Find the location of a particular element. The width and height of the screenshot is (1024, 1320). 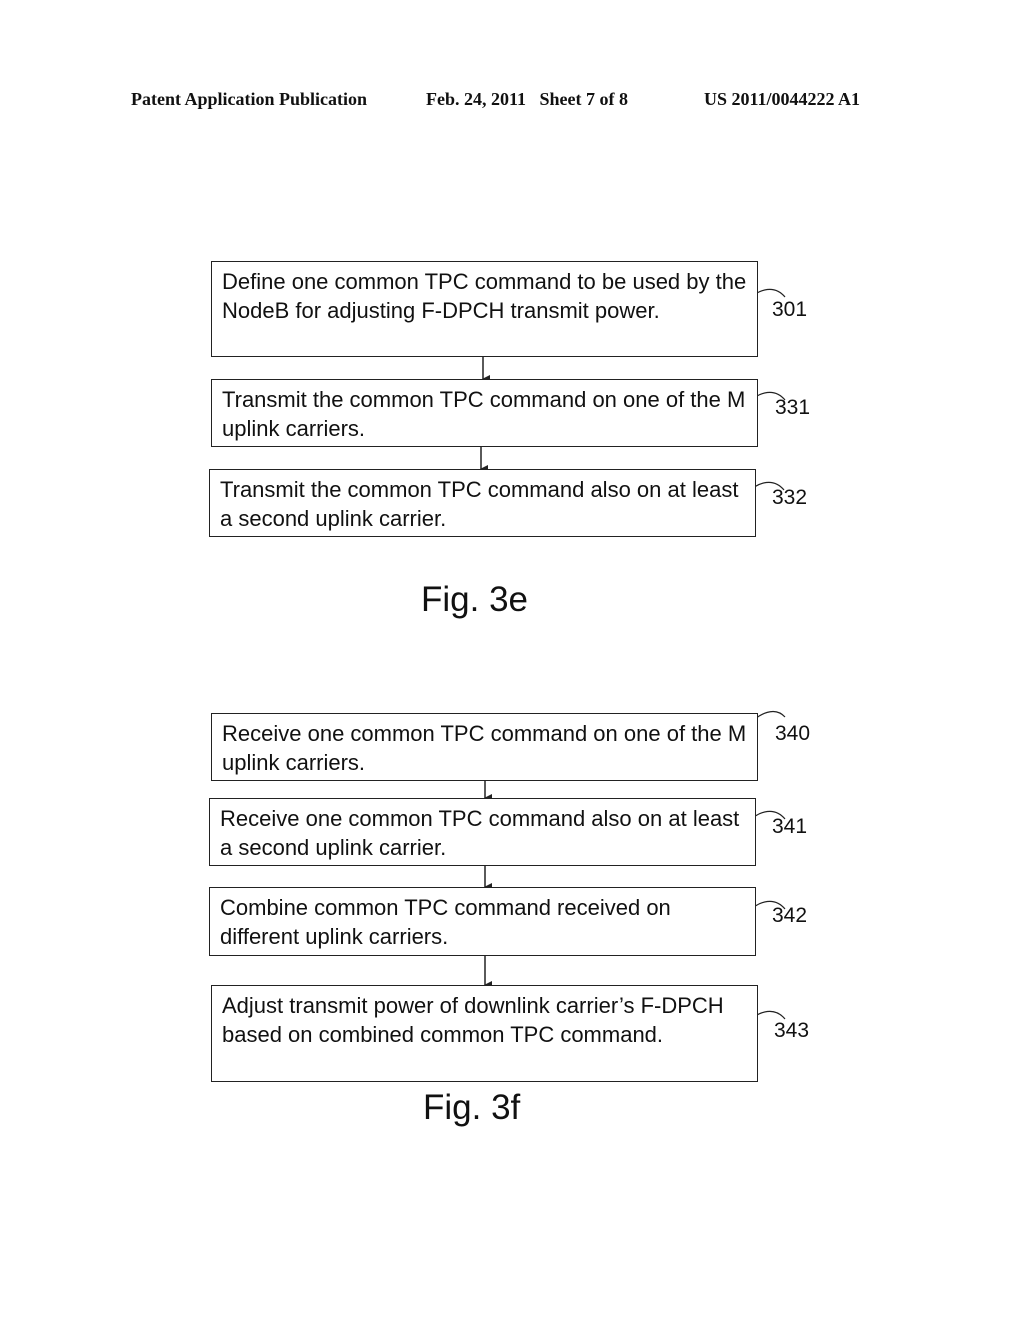

ref-label-343: 343 is located at coordinates (792, 1030).